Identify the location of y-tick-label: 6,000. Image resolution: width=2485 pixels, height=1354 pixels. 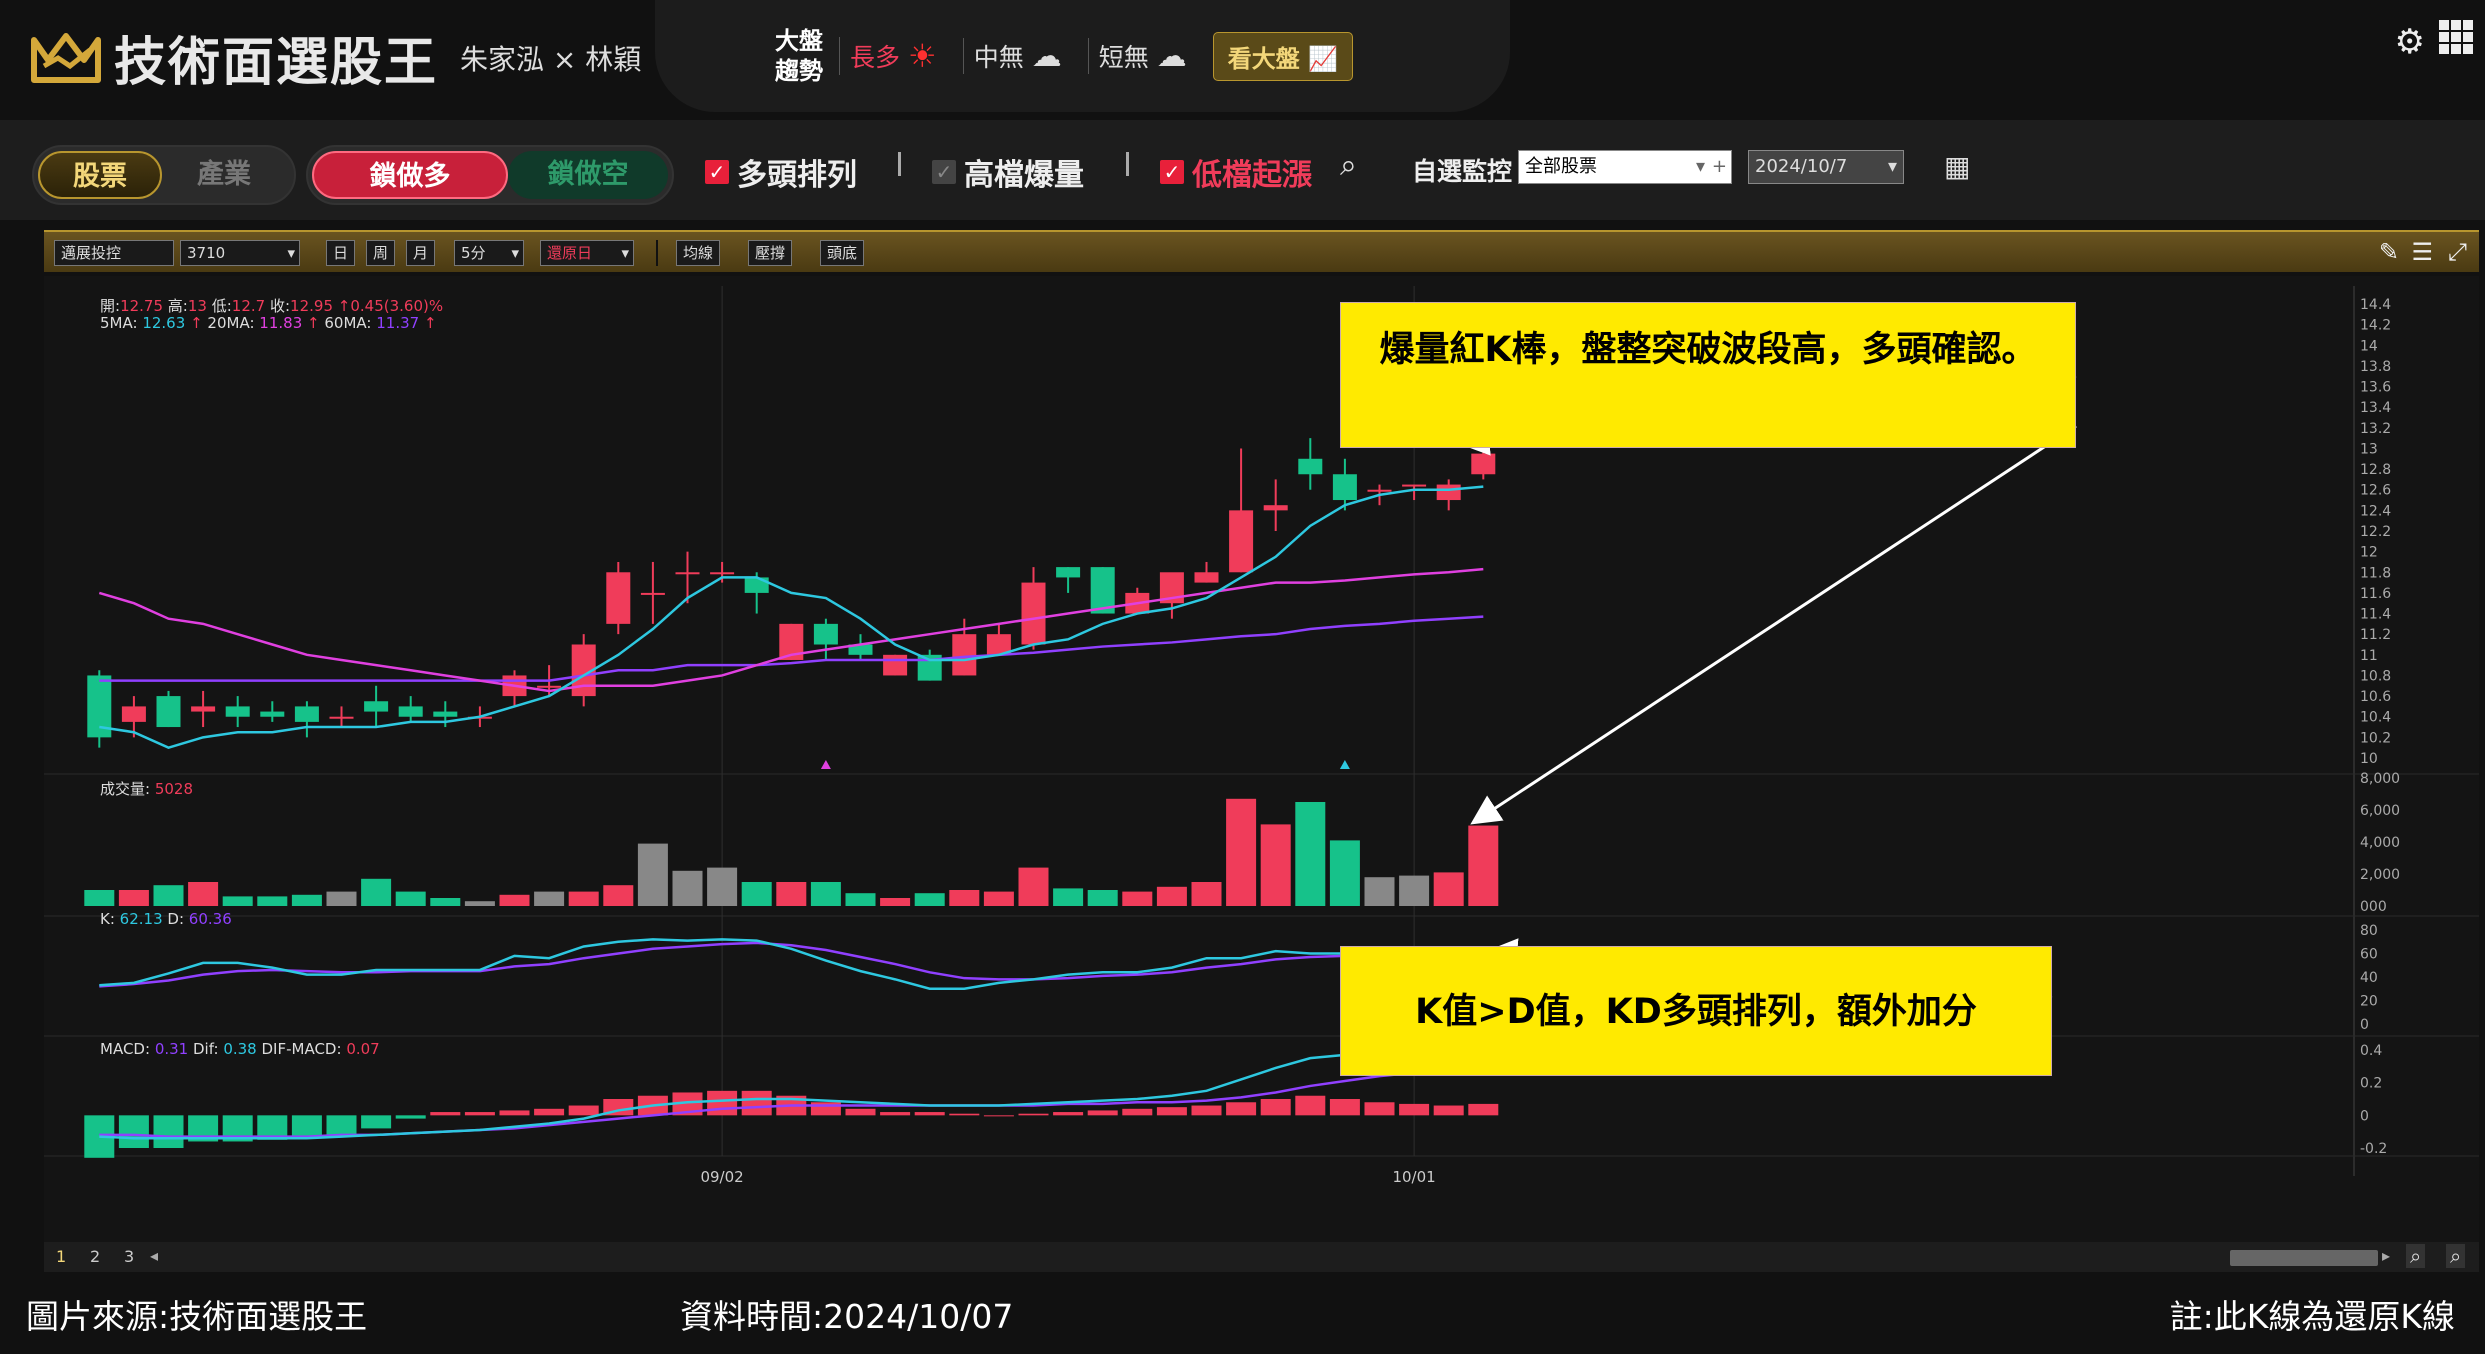
(2380, 811).